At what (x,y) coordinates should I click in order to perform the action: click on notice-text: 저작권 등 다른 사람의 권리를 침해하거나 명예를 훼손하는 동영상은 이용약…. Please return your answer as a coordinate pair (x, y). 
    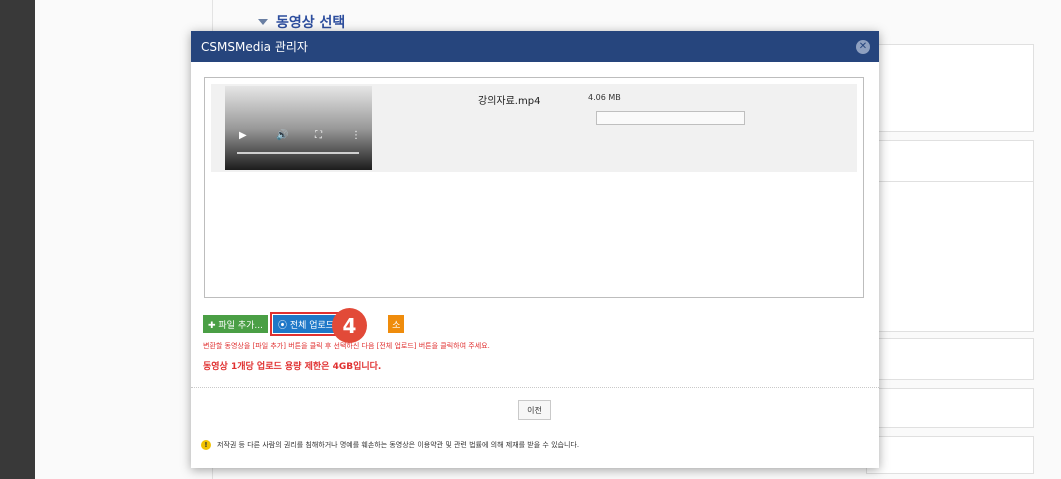
    Looking at the image, I should click on (398, 445).